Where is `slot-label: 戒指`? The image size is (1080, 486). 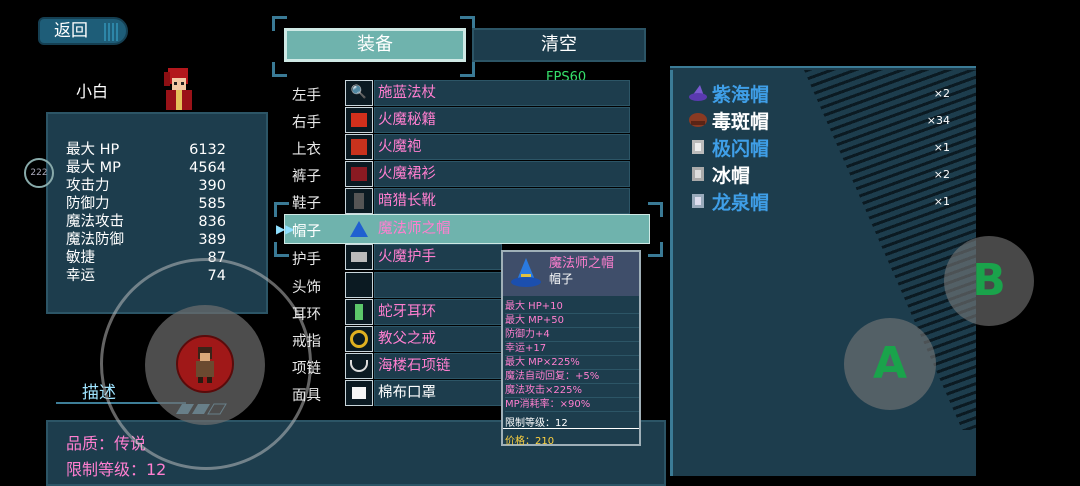 slot-label: 戒指 is located at coordinates (306, 342).